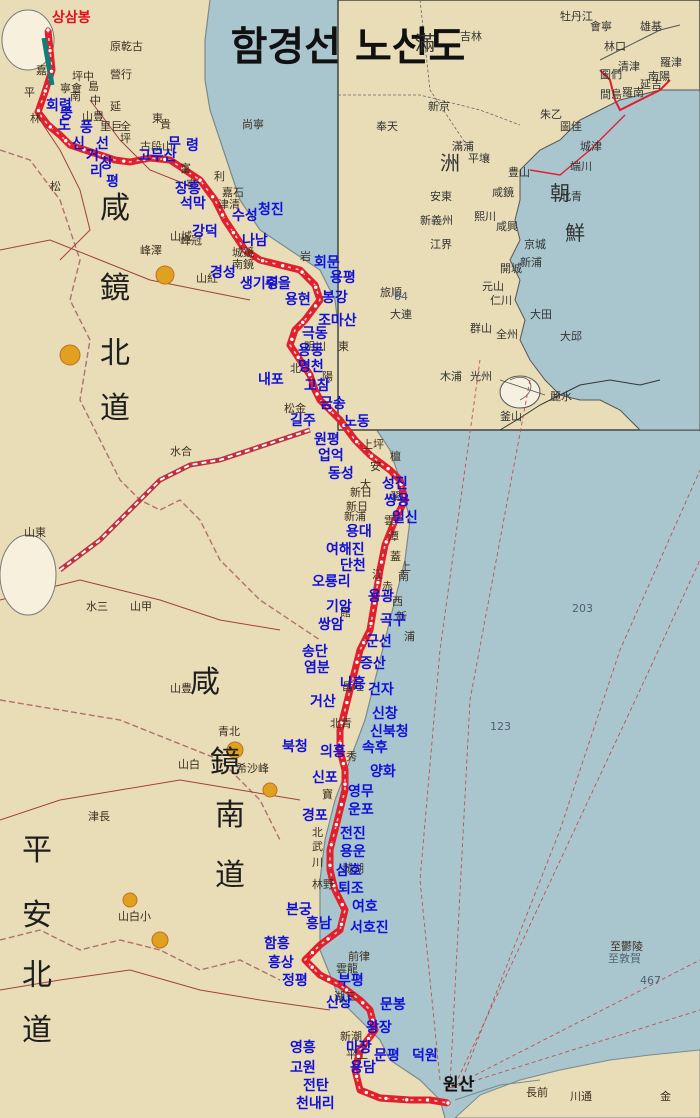  I want to click on station-label: 경성, so click(223, 272).